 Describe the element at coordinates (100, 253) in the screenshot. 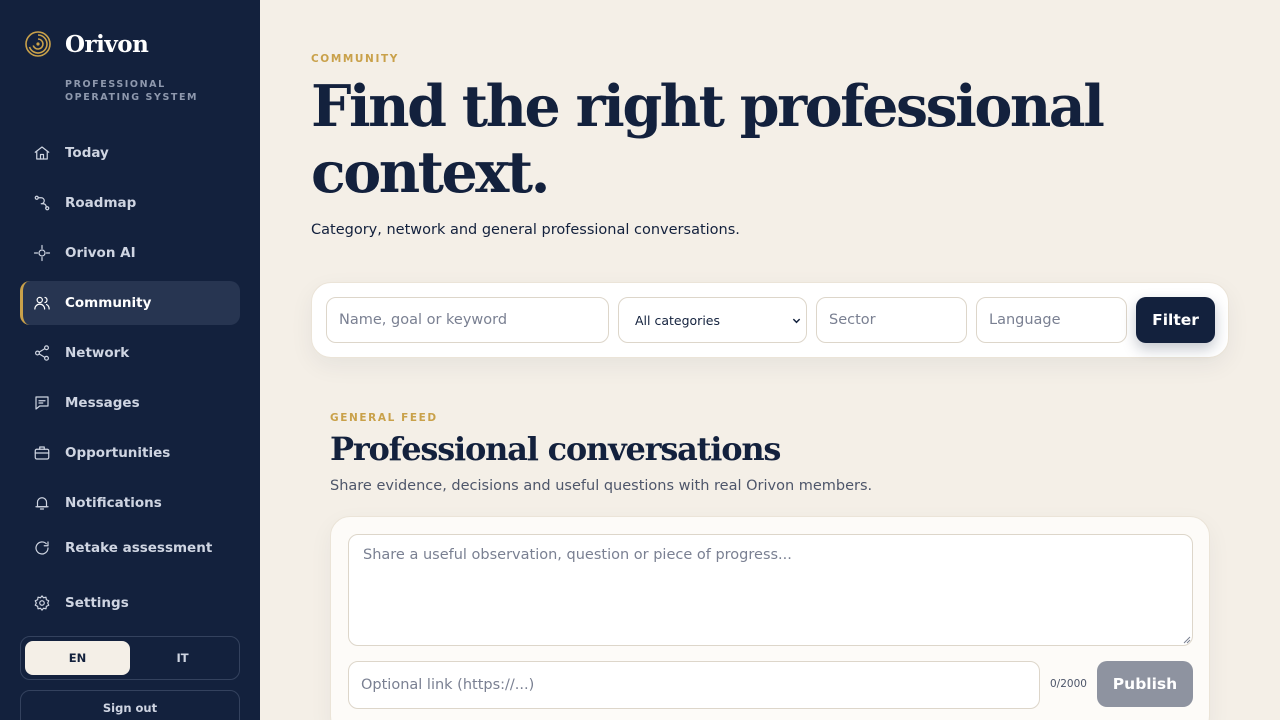

I see `sidebar-item-label: Orivon AI` at that location.